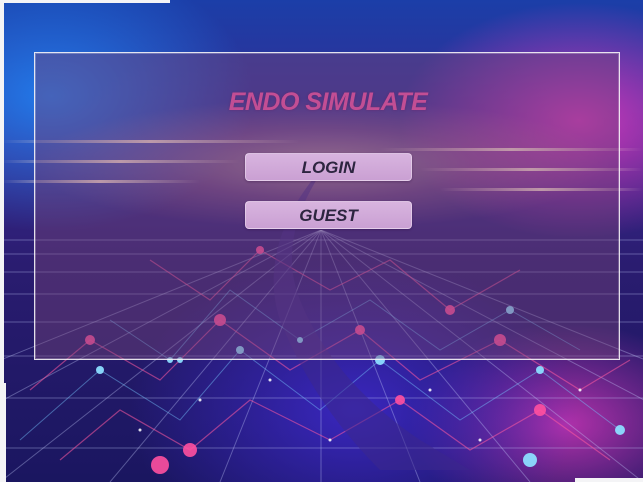  Describe the element at coordinates (328, 167) in the screenshot. I see `login-button: LOGIN` at that location.